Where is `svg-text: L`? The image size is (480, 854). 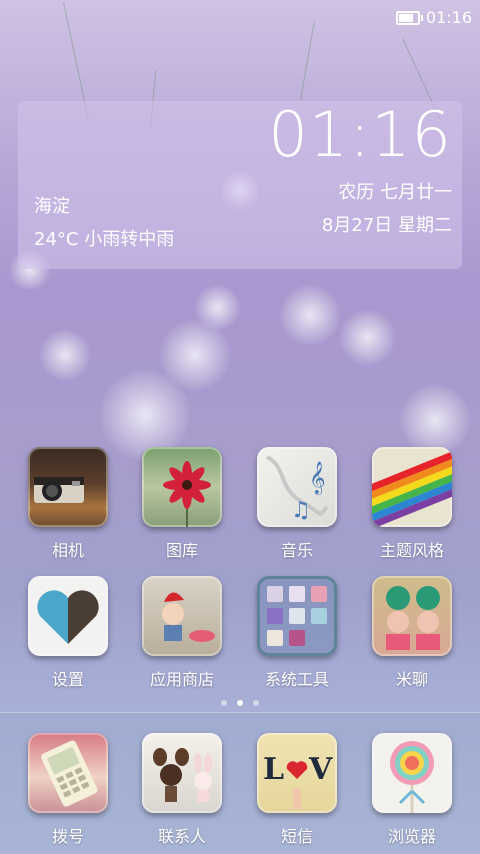 svg-text: L is located at coordinates (273, 769).